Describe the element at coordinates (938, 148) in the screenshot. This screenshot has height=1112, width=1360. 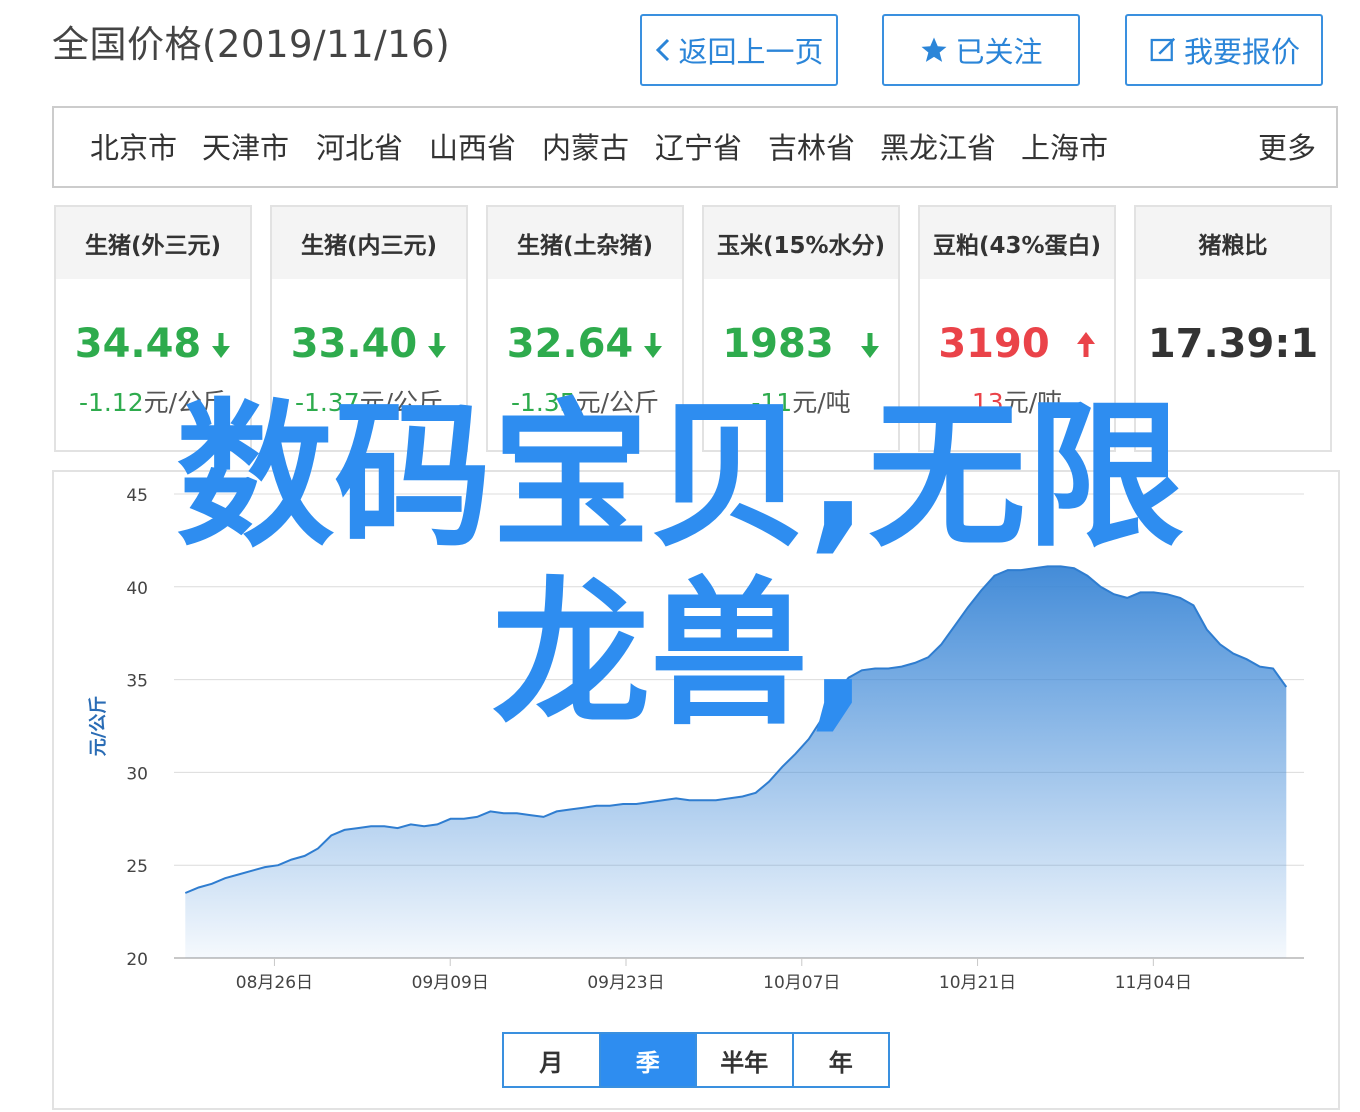
I see `region-item: 黑龙江省` at that location.